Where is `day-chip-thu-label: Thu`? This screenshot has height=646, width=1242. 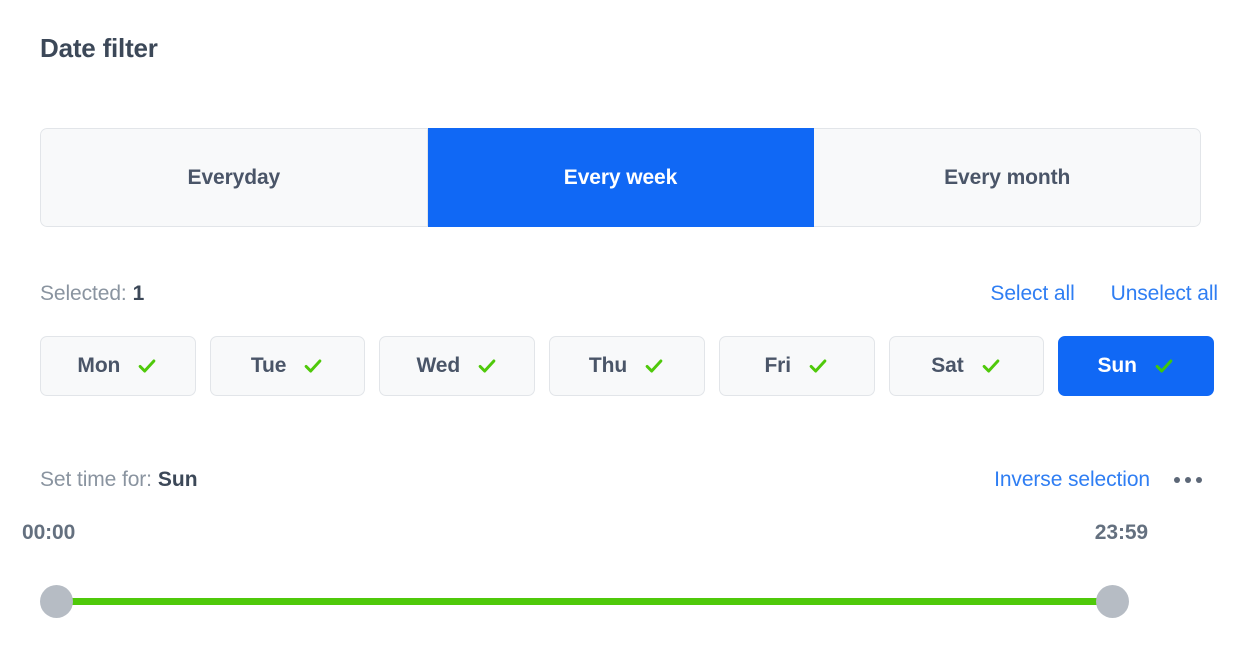
day-chip-thu-label: Thu is located at coordinates (608, 365).